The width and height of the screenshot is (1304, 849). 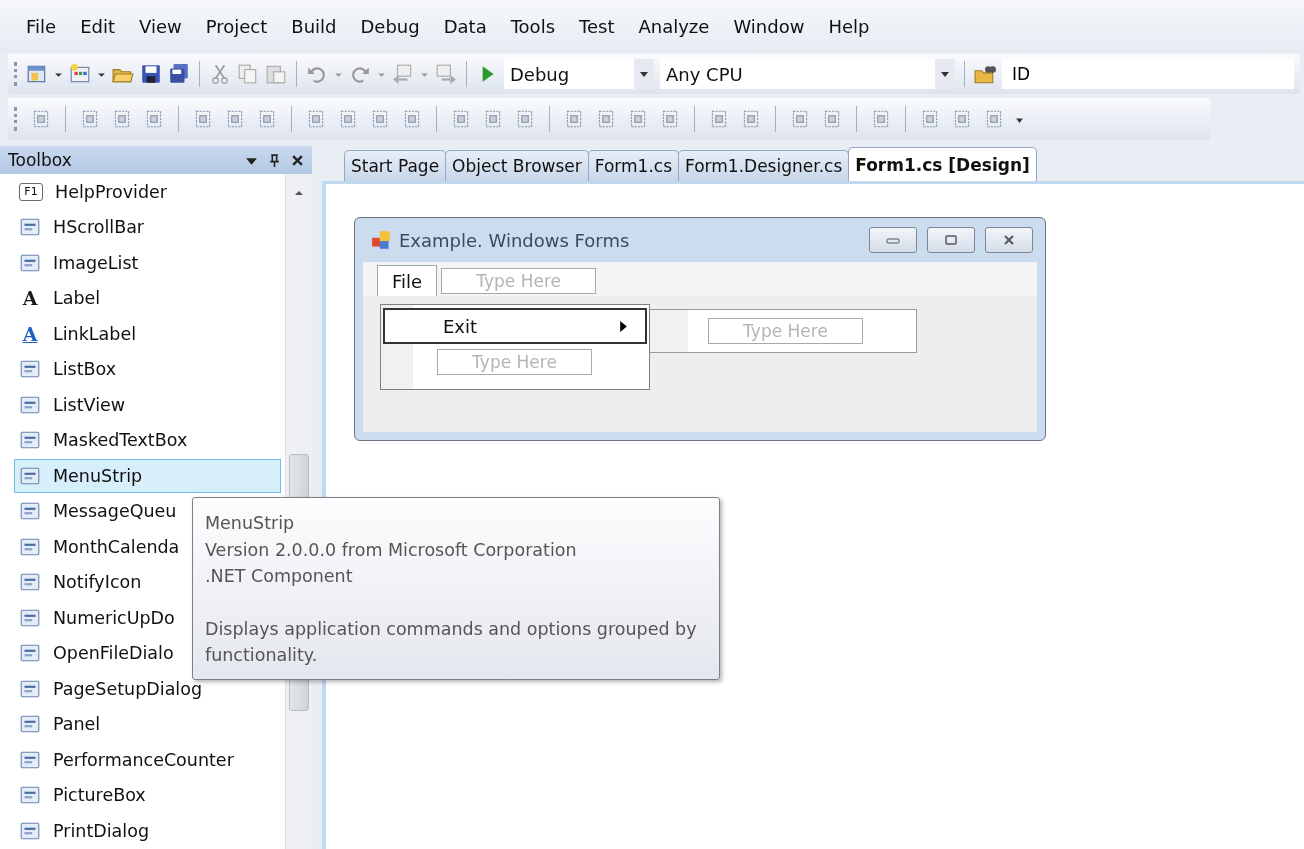 I want to click on menu-item: Window, so click(x=769, y=26).